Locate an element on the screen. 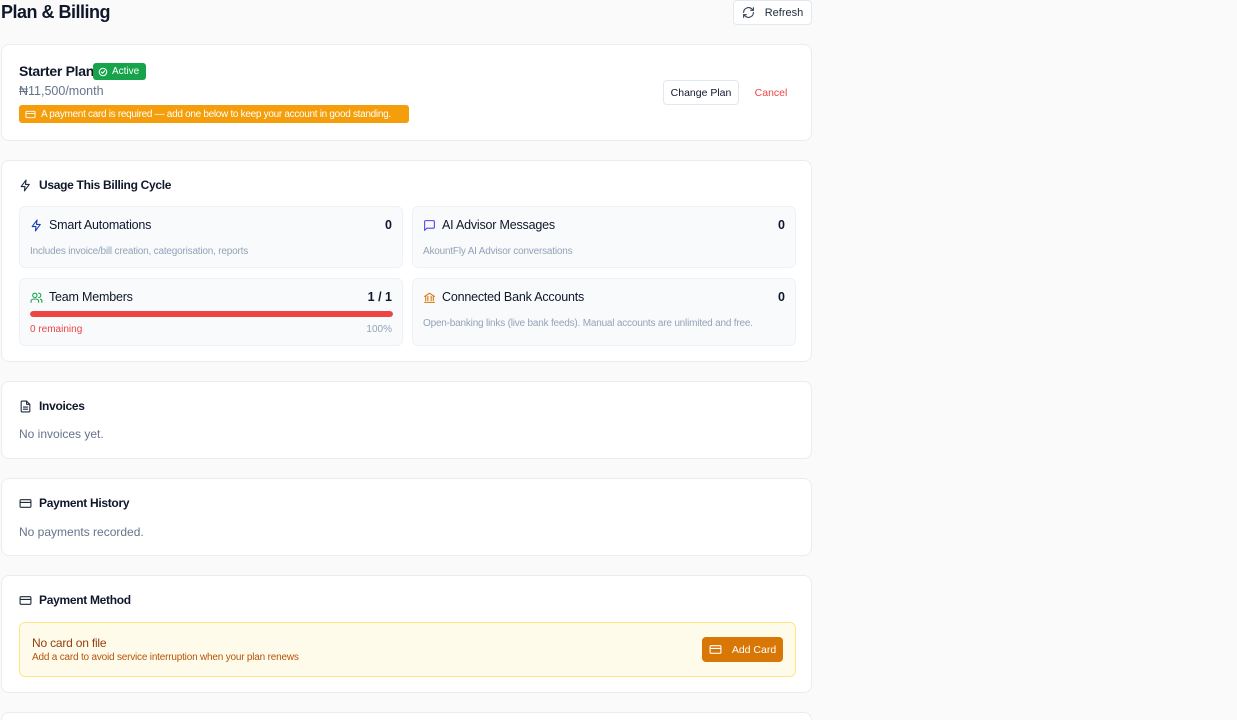  check-circle-icon is located at coordinates (103, 72).